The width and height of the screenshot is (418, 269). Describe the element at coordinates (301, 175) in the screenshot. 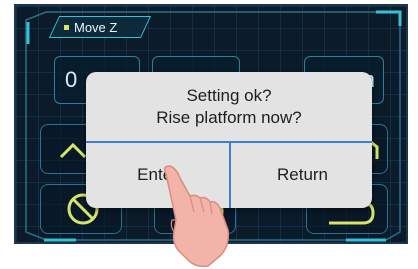

I see `return-button: Return` at that location.